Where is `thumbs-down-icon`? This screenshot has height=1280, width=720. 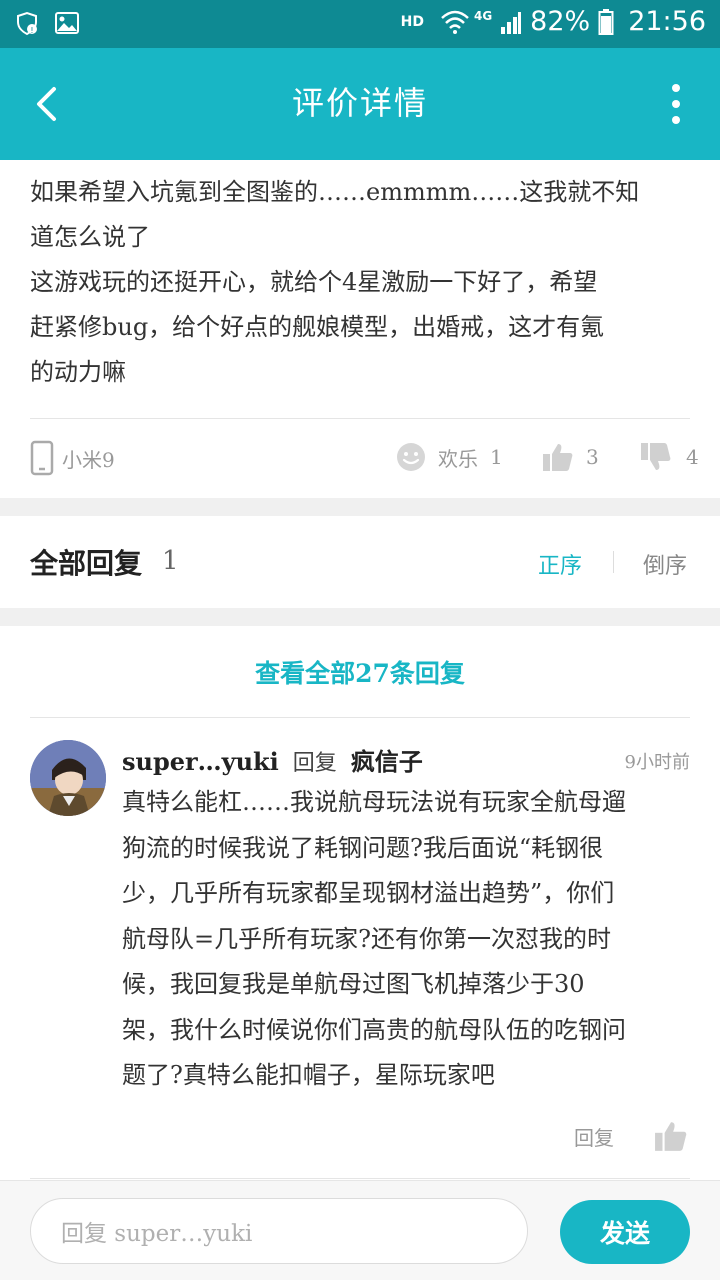
thumbs-down-icon is located at coordinates (656, 456).